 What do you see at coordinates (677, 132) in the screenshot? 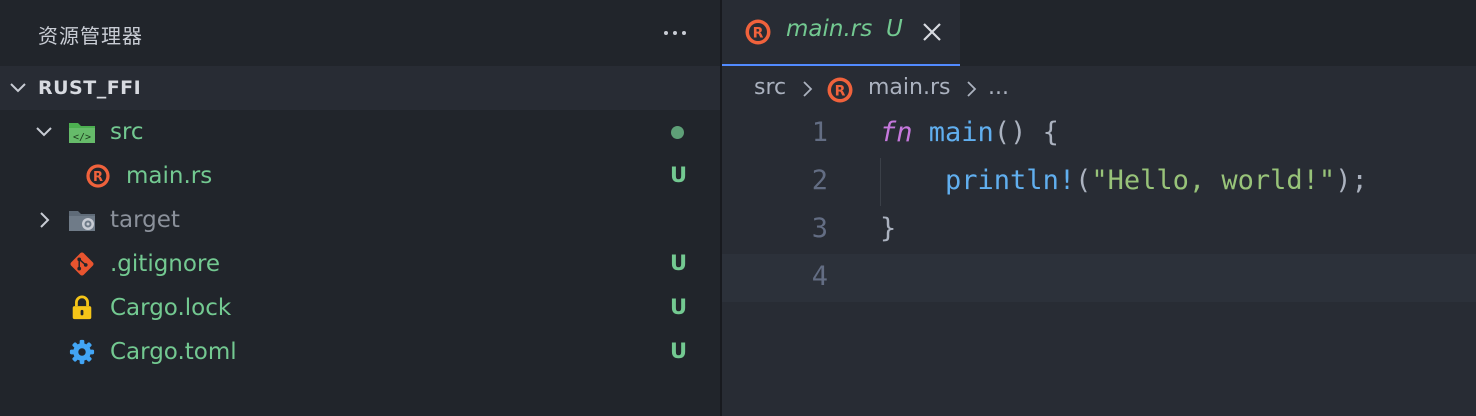
I see `modified-dot-indicator` at bounding box center [677, 132].